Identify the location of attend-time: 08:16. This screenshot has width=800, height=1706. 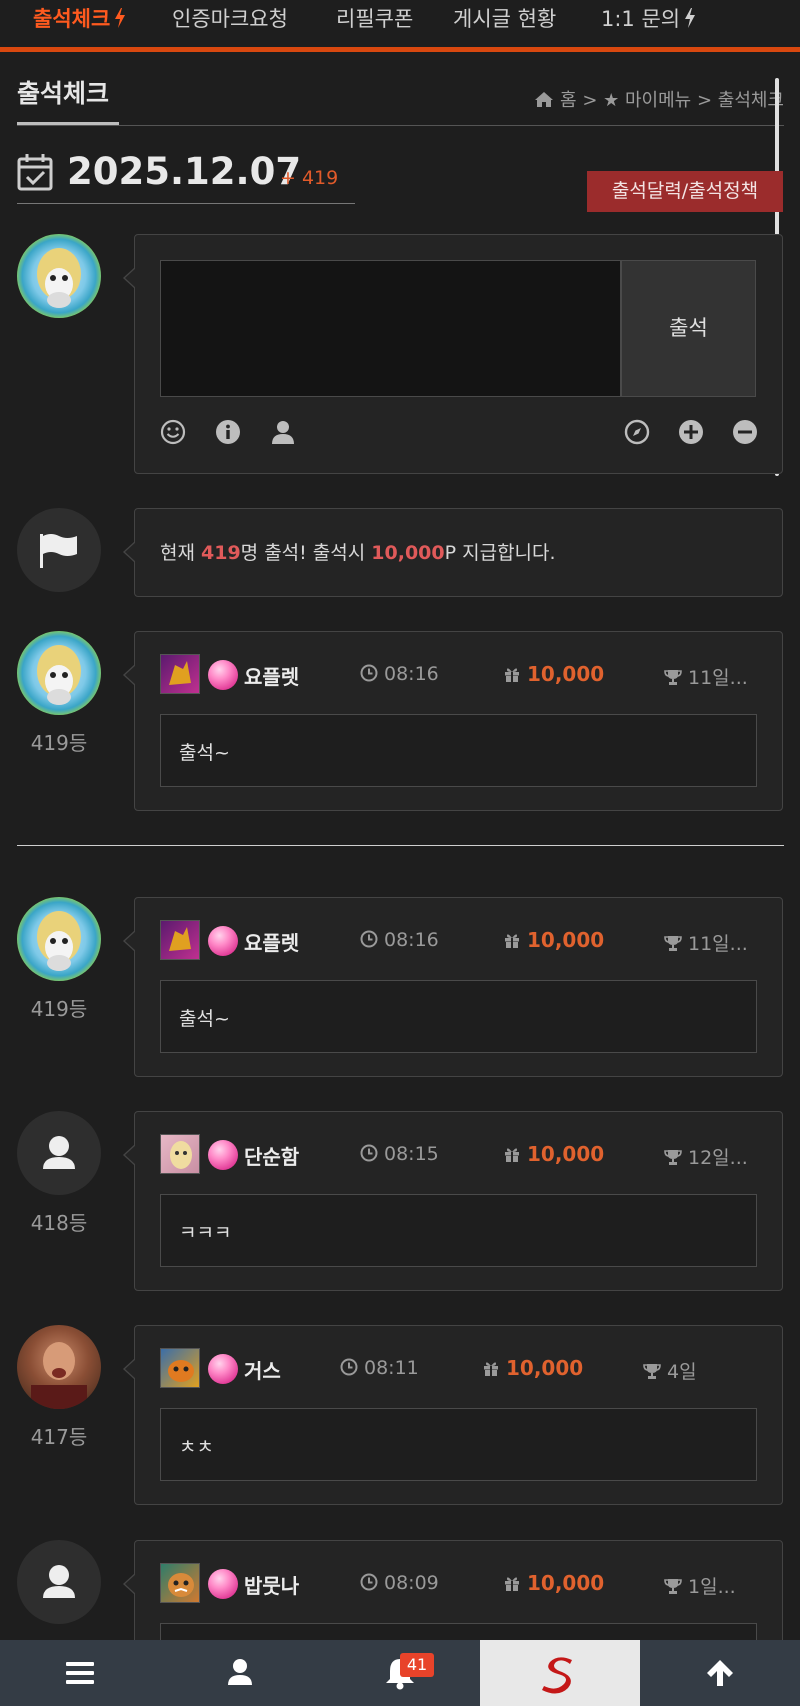
(399, 674).